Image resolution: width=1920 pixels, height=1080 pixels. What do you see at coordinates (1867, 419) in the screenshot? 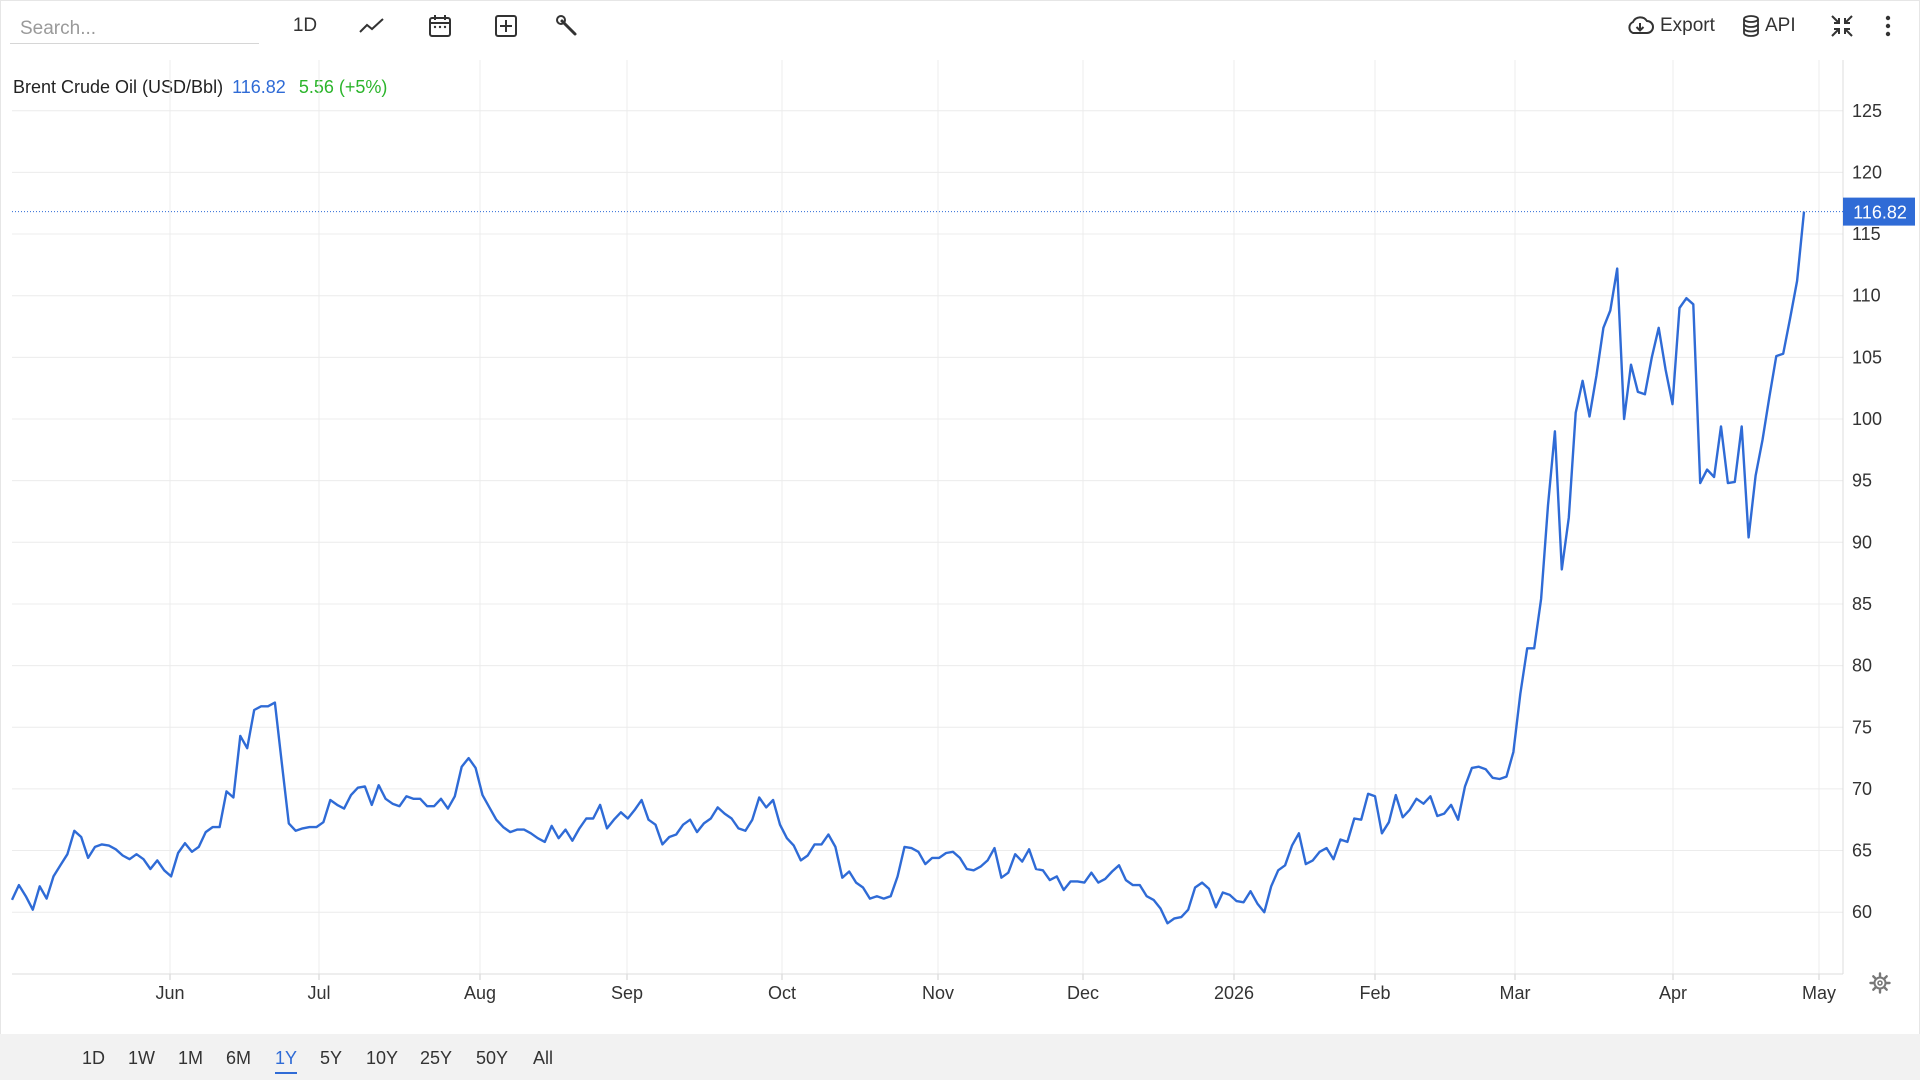
I see `y-tick-label: 100` at bounding box center [1867, 419].